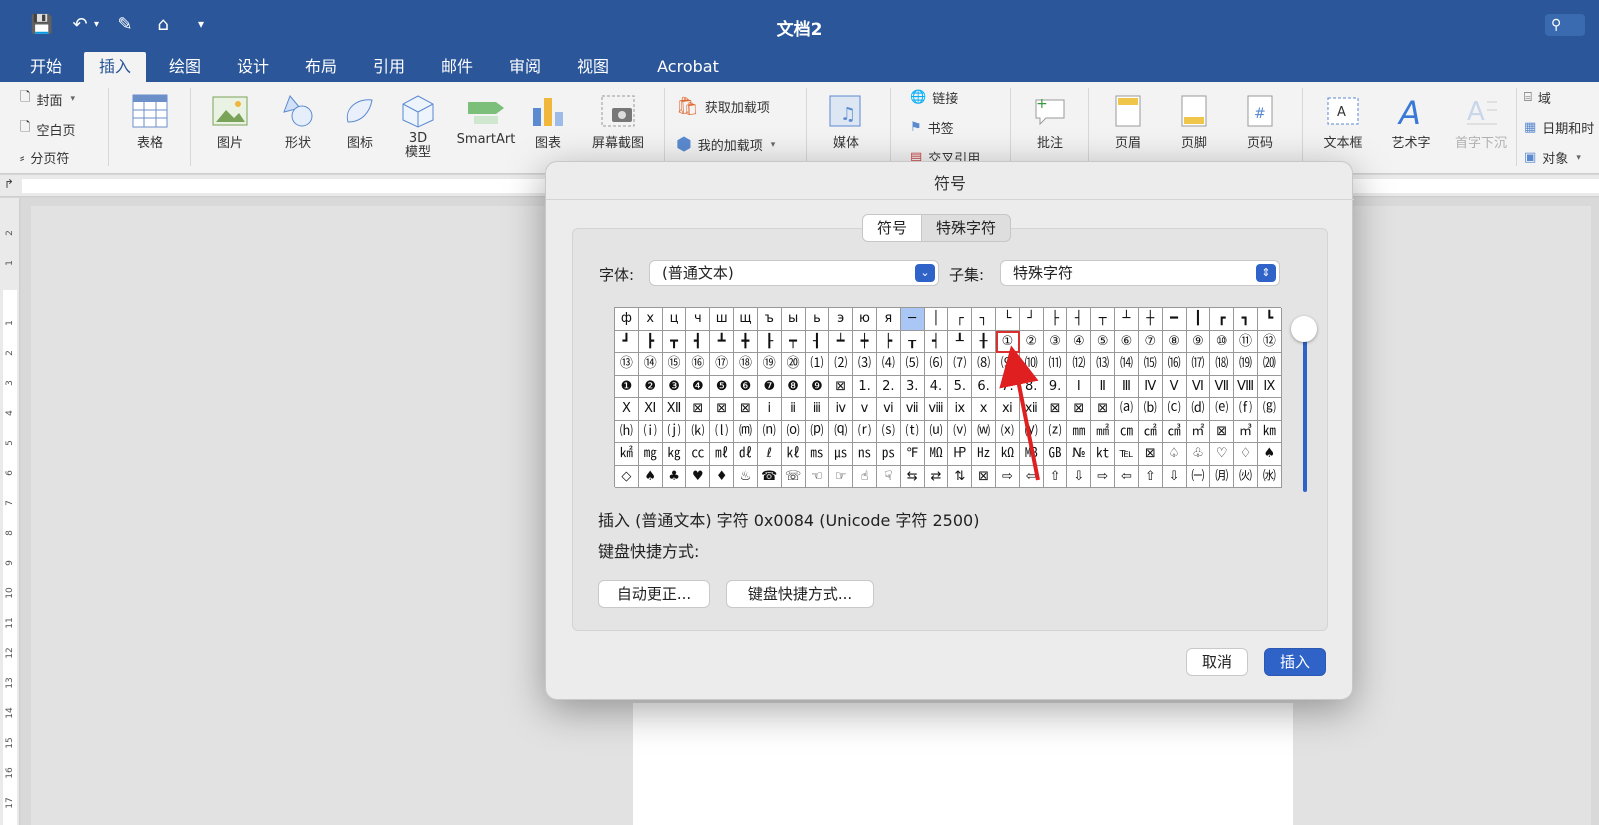  I want to click on header-button: 页眉, so click(1128, 122).